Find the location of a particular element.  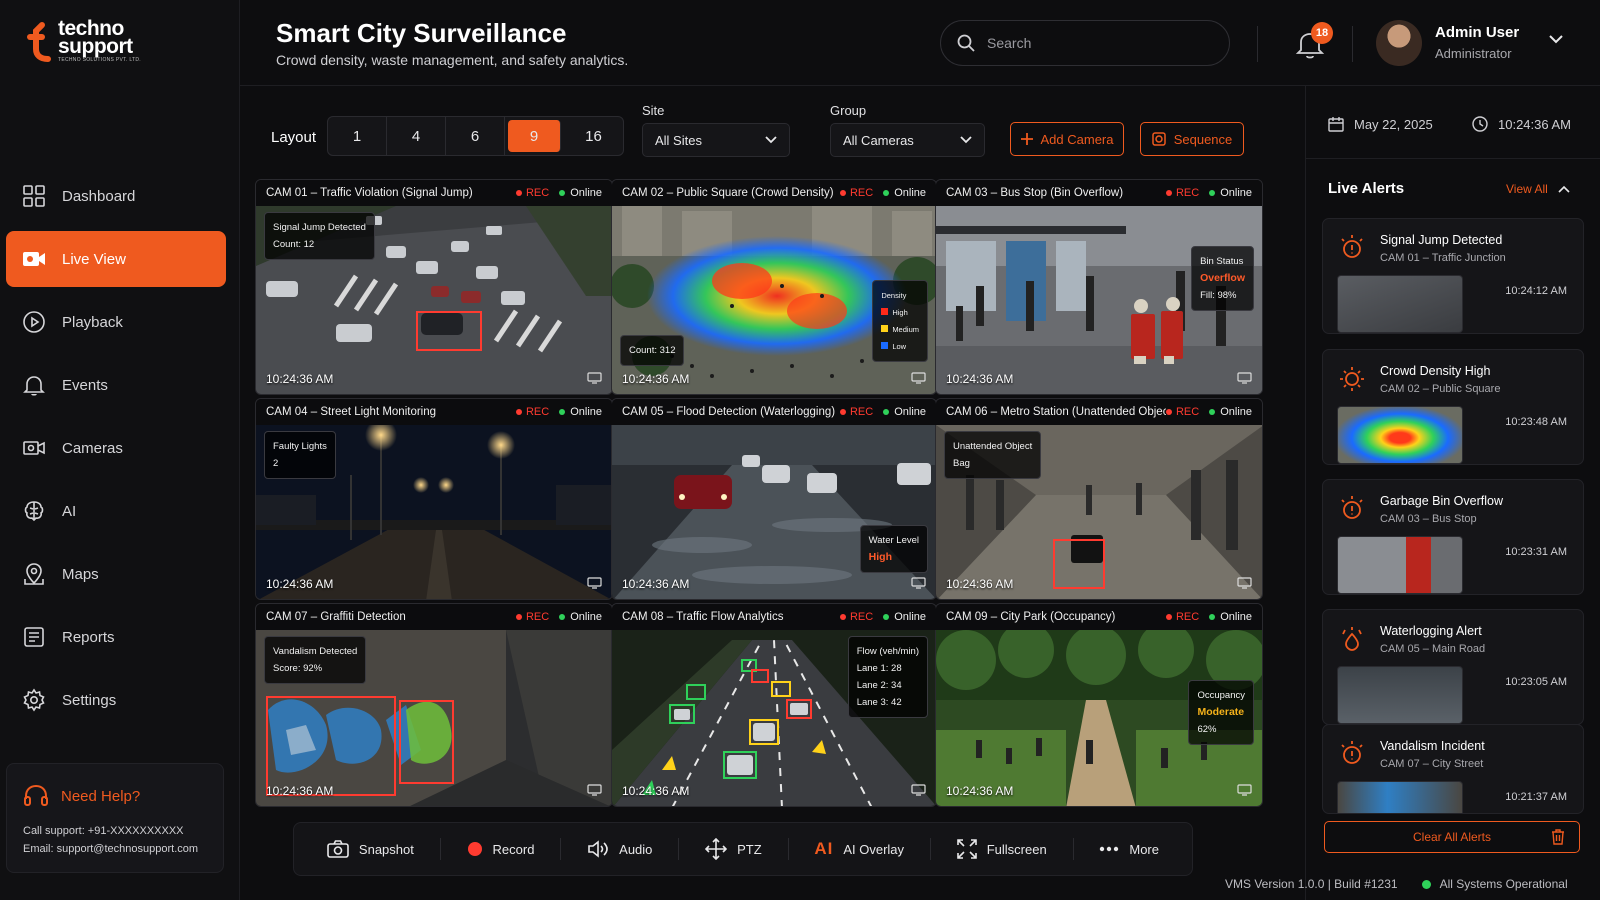

sidebar-item-settings: Settings is located at coordinates (116, 700).